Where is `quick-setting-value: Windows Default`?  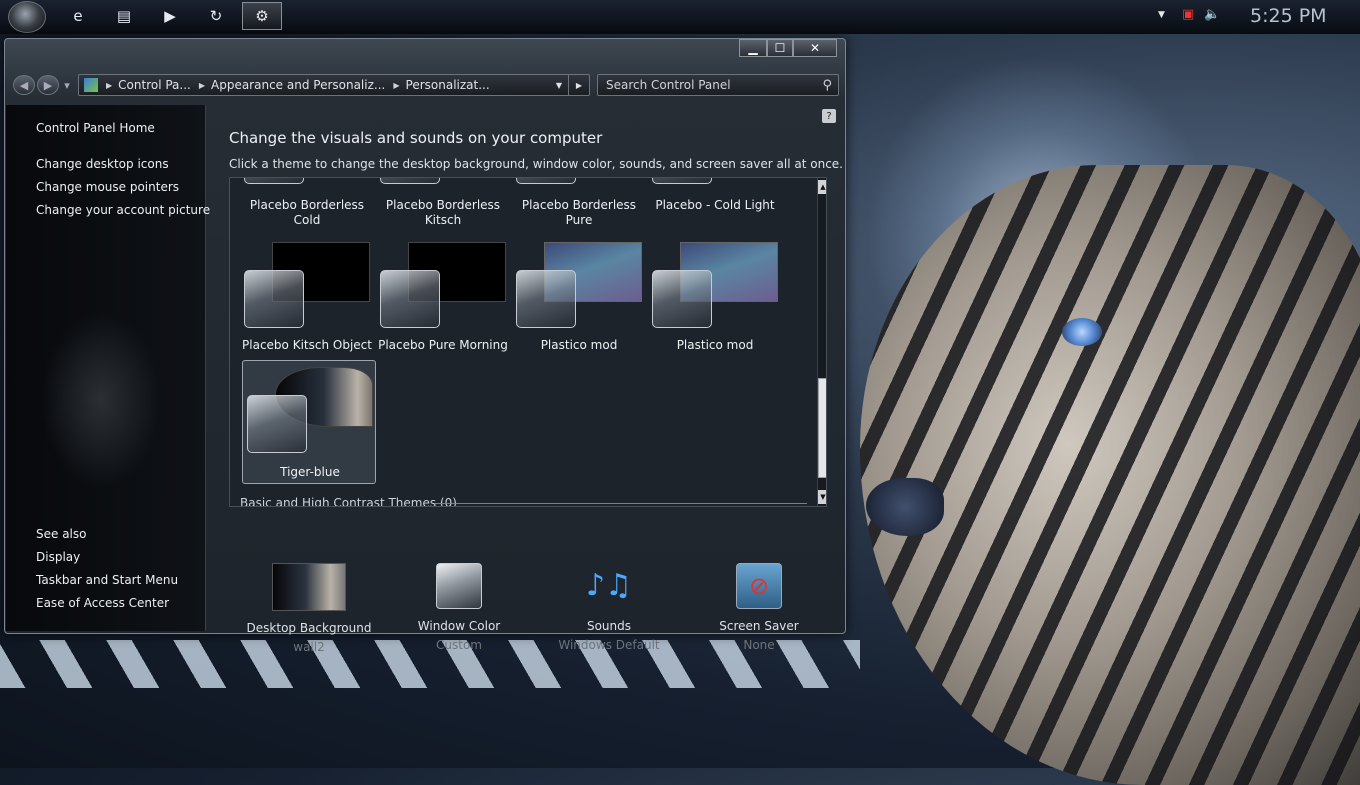 quick-setting-value: Windows Default is located at coordinates (609, 645).